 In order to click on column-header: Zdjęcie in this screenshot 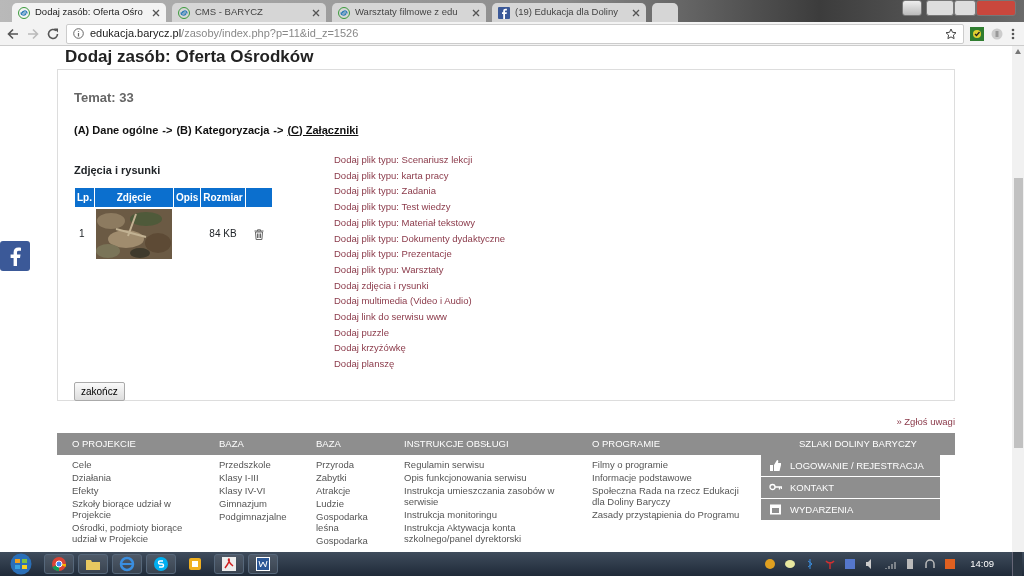, I will do `click(134, 197)`.